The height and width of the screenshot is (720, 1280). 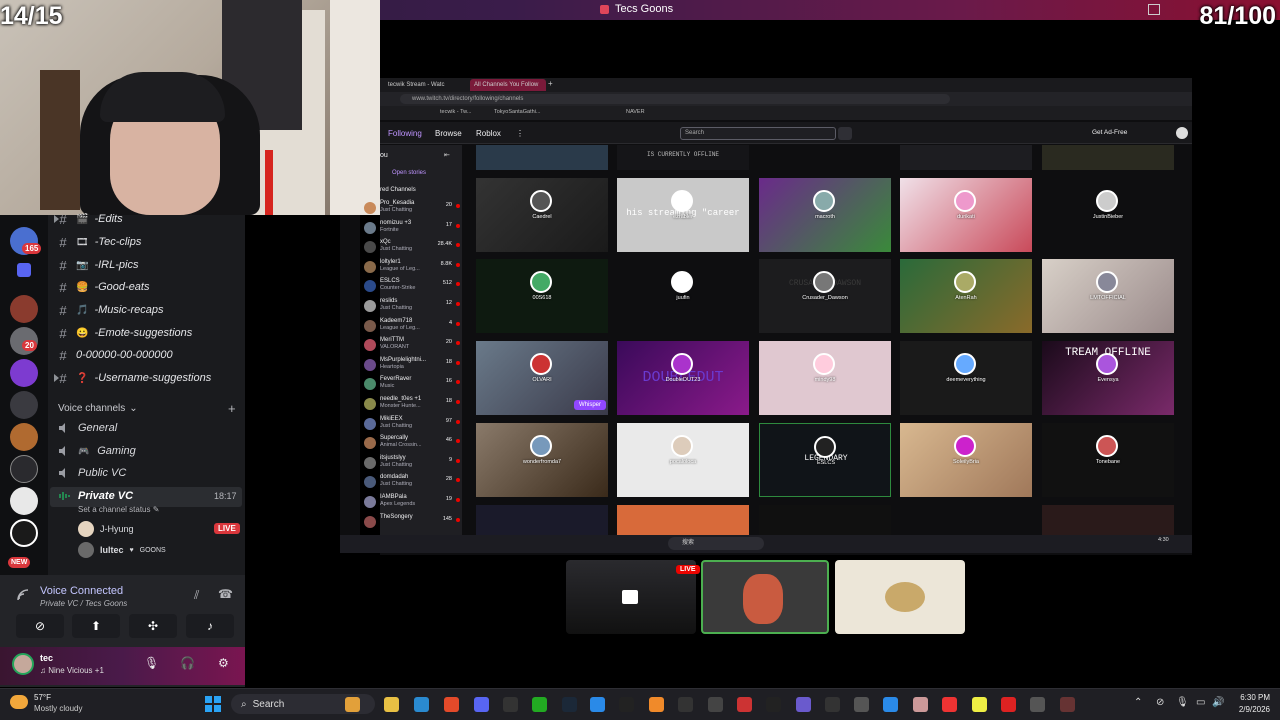 What do you see at coordinates (539, 704) in the screenshot?
I see `xbox-icon` at bounding box center [539, 704].